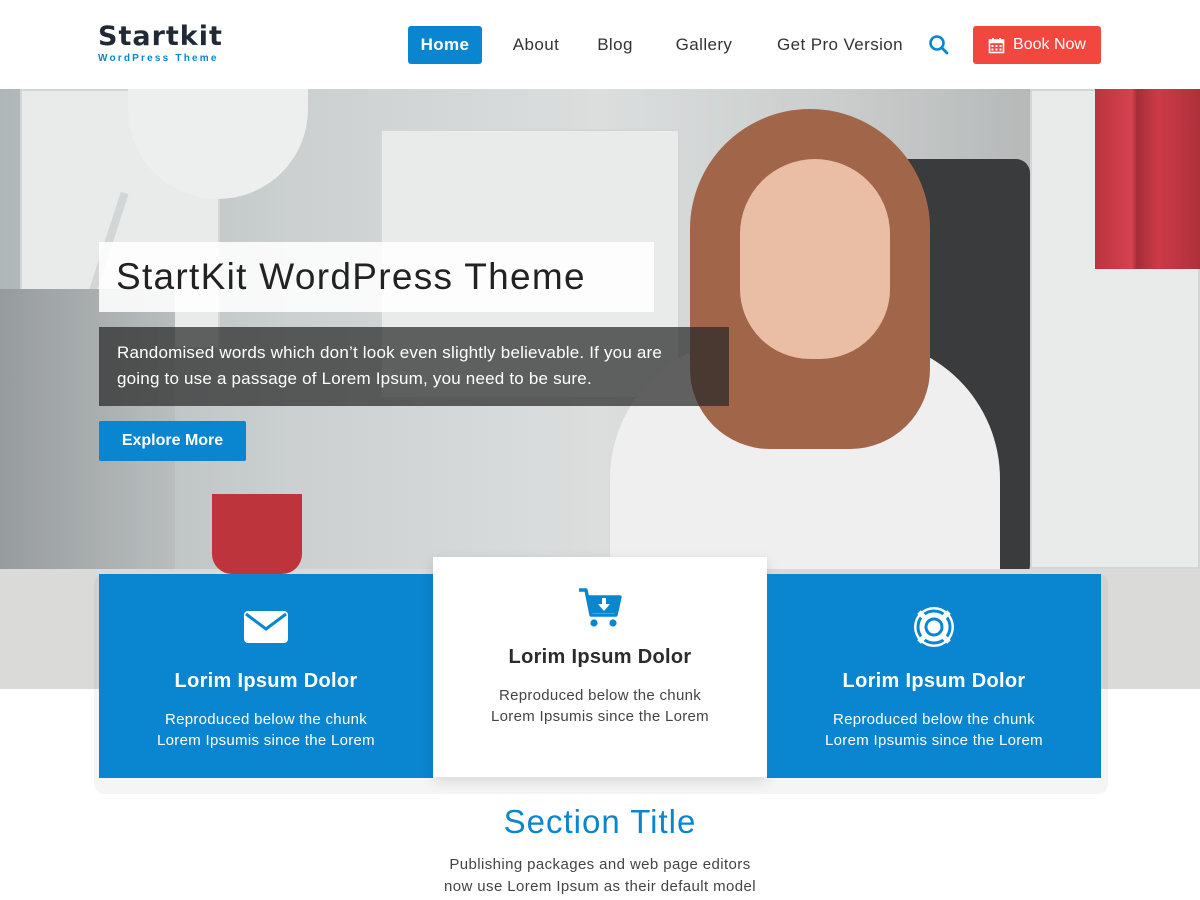 The width and height of the screenshot is (1200, 900). What do you see at coordinates (600, 607) in the screenshot?
I see `cart-icon` at bounding box center [600, 607].